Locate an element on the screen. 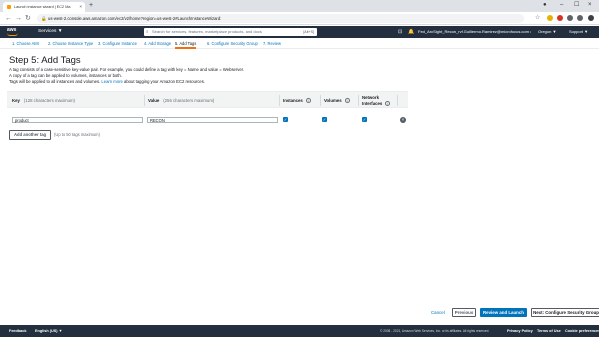  minimize-icon: – is located at coordinates (561, 5).